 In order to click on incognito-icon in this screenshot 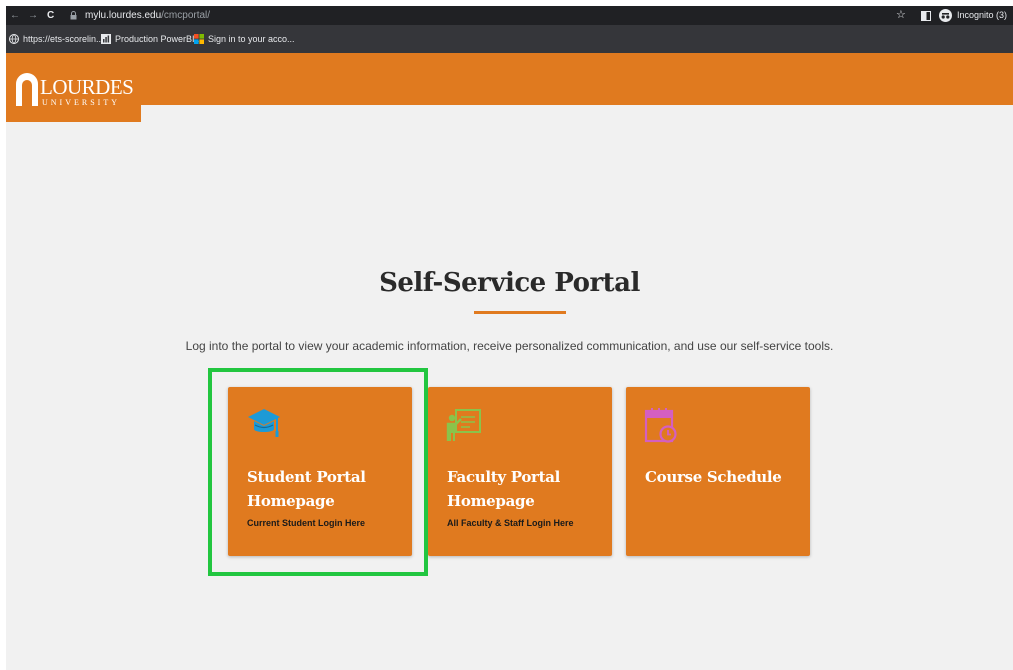, I will do `click(945, 15)`.